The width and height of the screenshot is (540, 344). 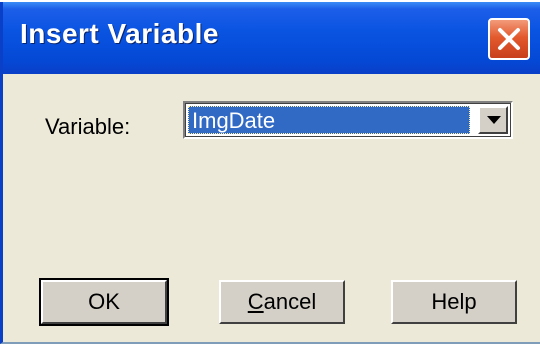 I want to click on ok-button-label: OK, so click(x=104, y=301).